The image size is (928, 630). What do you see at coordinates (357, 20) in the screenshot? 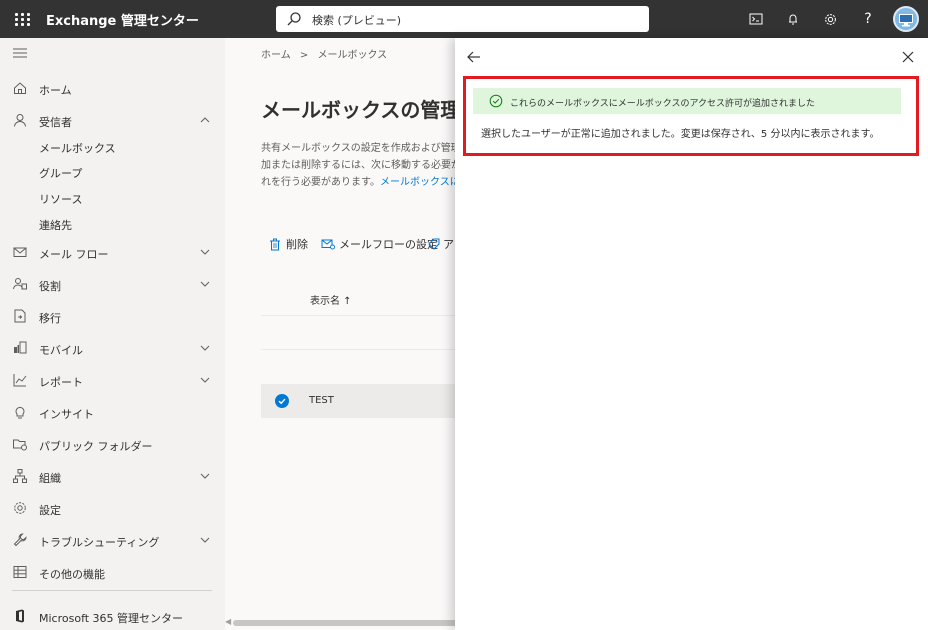
I see `search-placeholder: 検索 (プレビュー)` at bounding box center [357, 20].